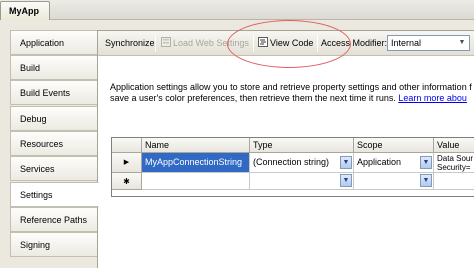 The image size is (474, 268). Describe the element at coordinates (454, 167) in the screenshot. I see `setting-value-line-2: Security=` at that location.